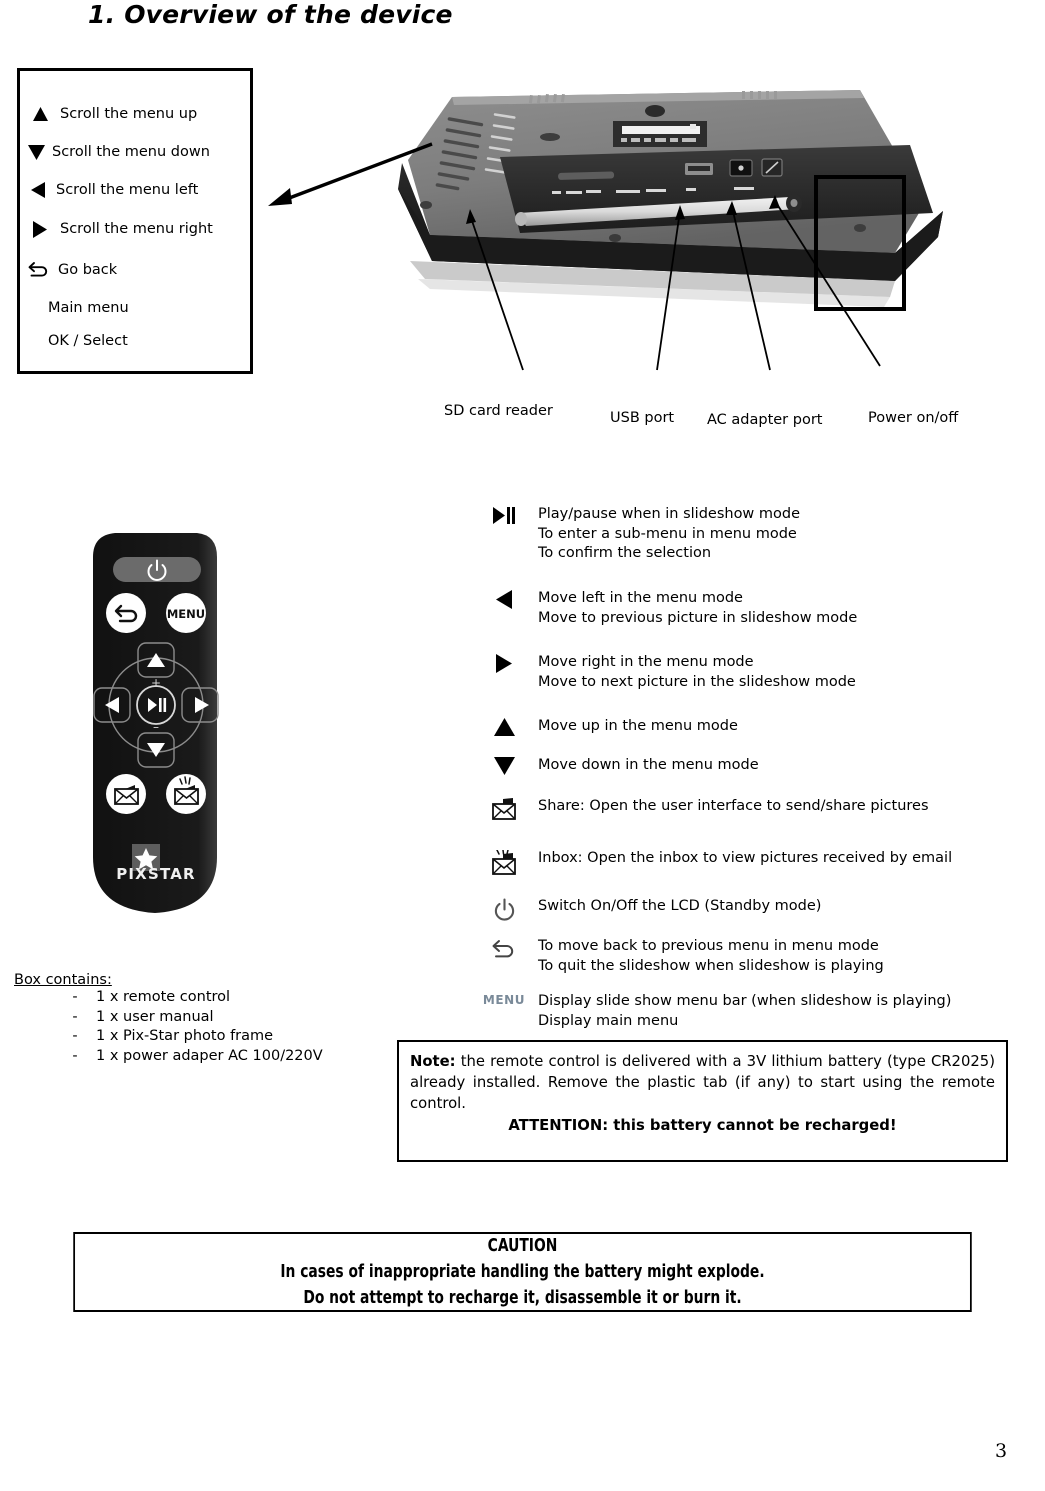 The width and height of the screenshot is (1045, 1491). I want to click on function-row-move-down: Move down in the menu mode, so click(742, 766).